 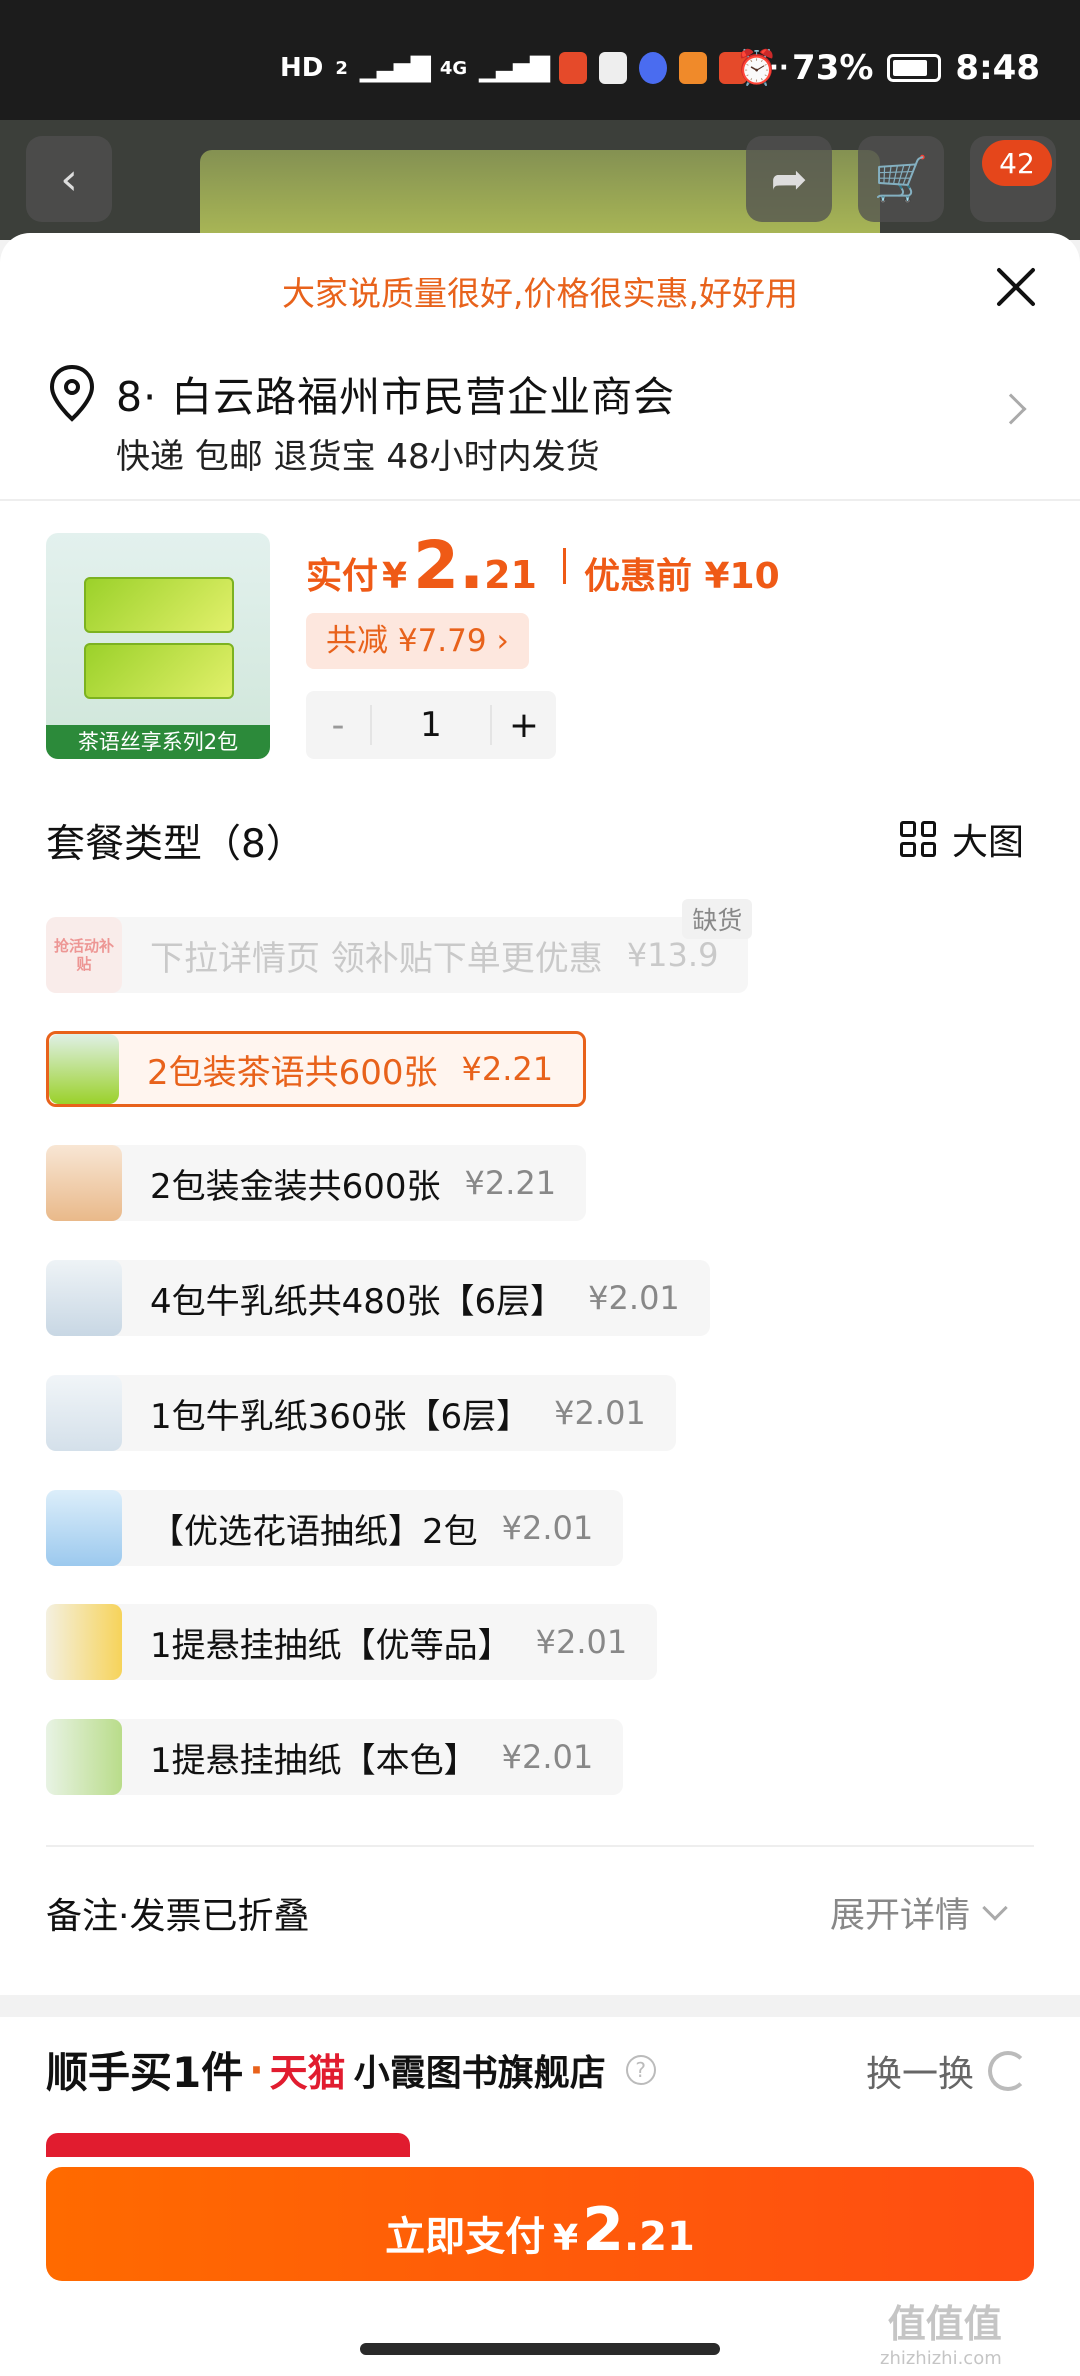 What do you see at coordinates (944, 2324) in the screenshot?
I see `watermark-main: 值值值` at bounding box center [944, 2324].